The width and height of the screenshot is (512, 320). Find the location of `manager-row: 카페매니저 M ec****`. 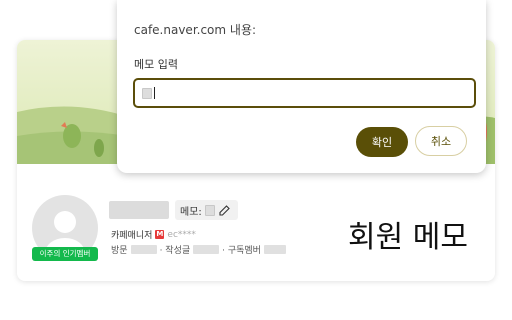

manager-row: 카페매니저 M ec**** is located at coordinates (153, 235).